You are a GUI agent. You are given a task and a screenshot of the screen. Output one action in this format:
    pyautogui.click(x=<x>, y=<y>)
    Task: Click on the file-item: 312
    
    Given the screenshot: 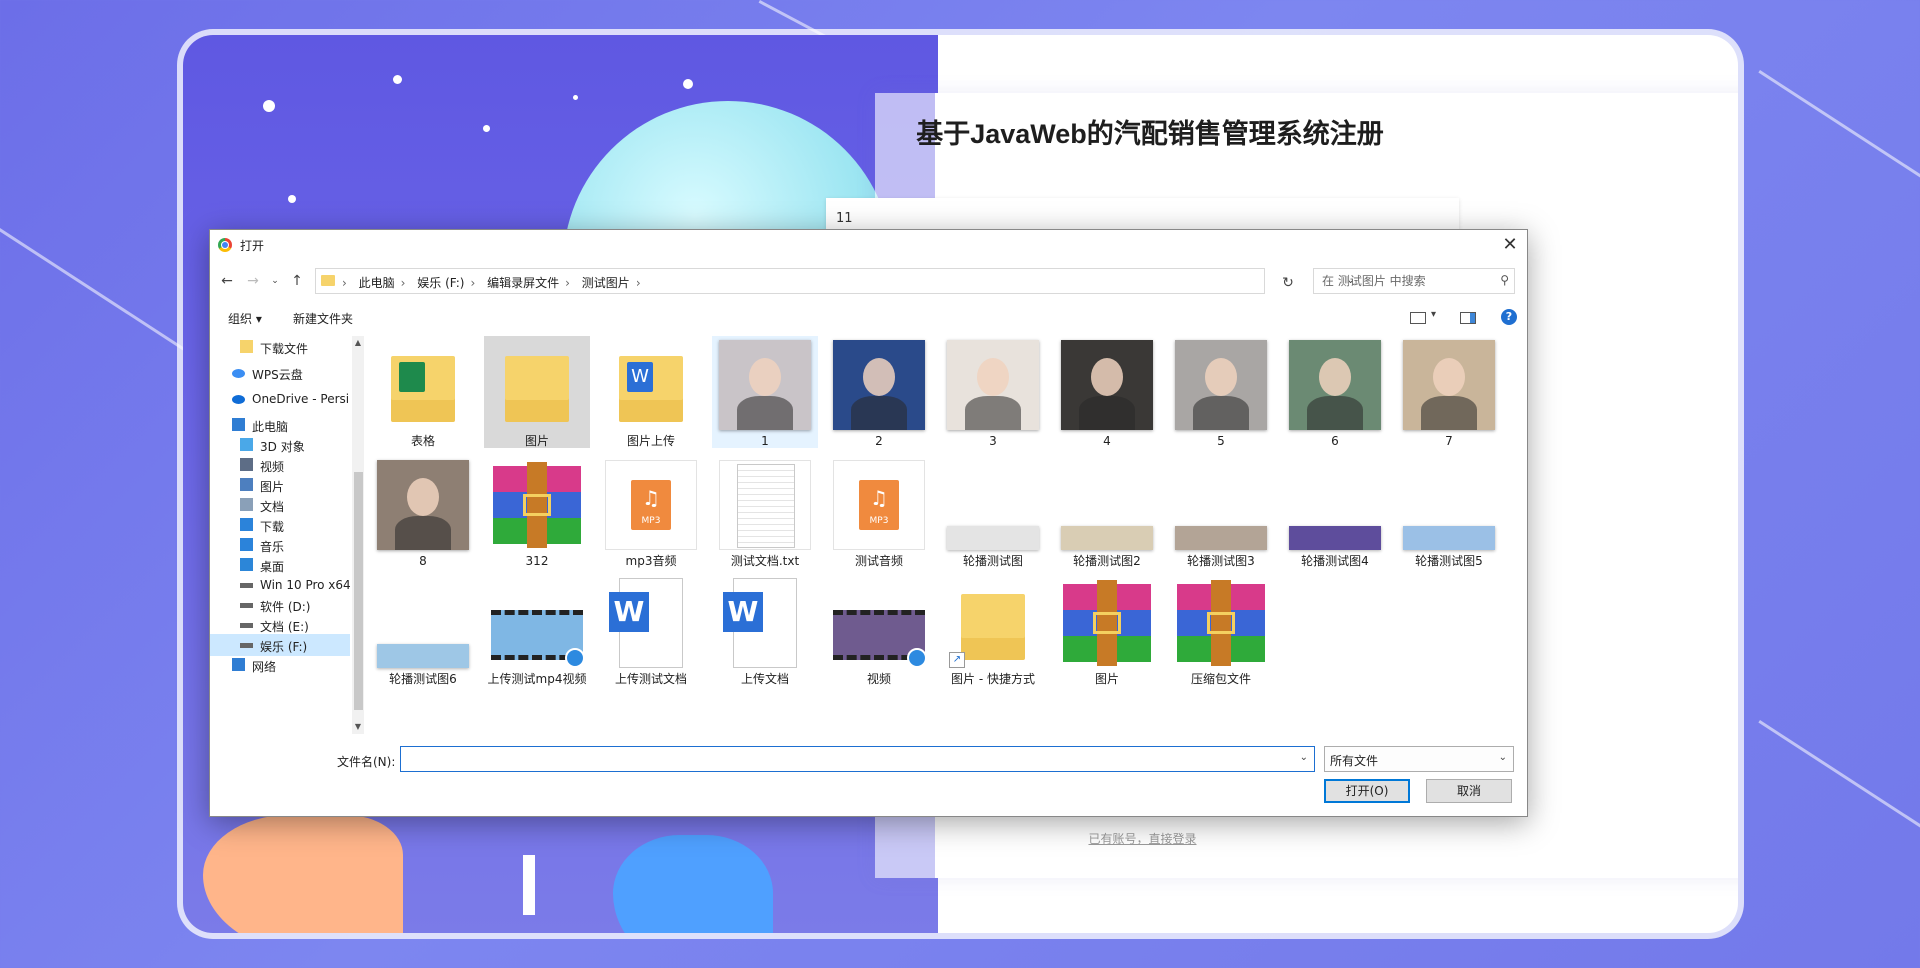 What is the action you would take?
    pyautogui.click(x=537, y=512)
    